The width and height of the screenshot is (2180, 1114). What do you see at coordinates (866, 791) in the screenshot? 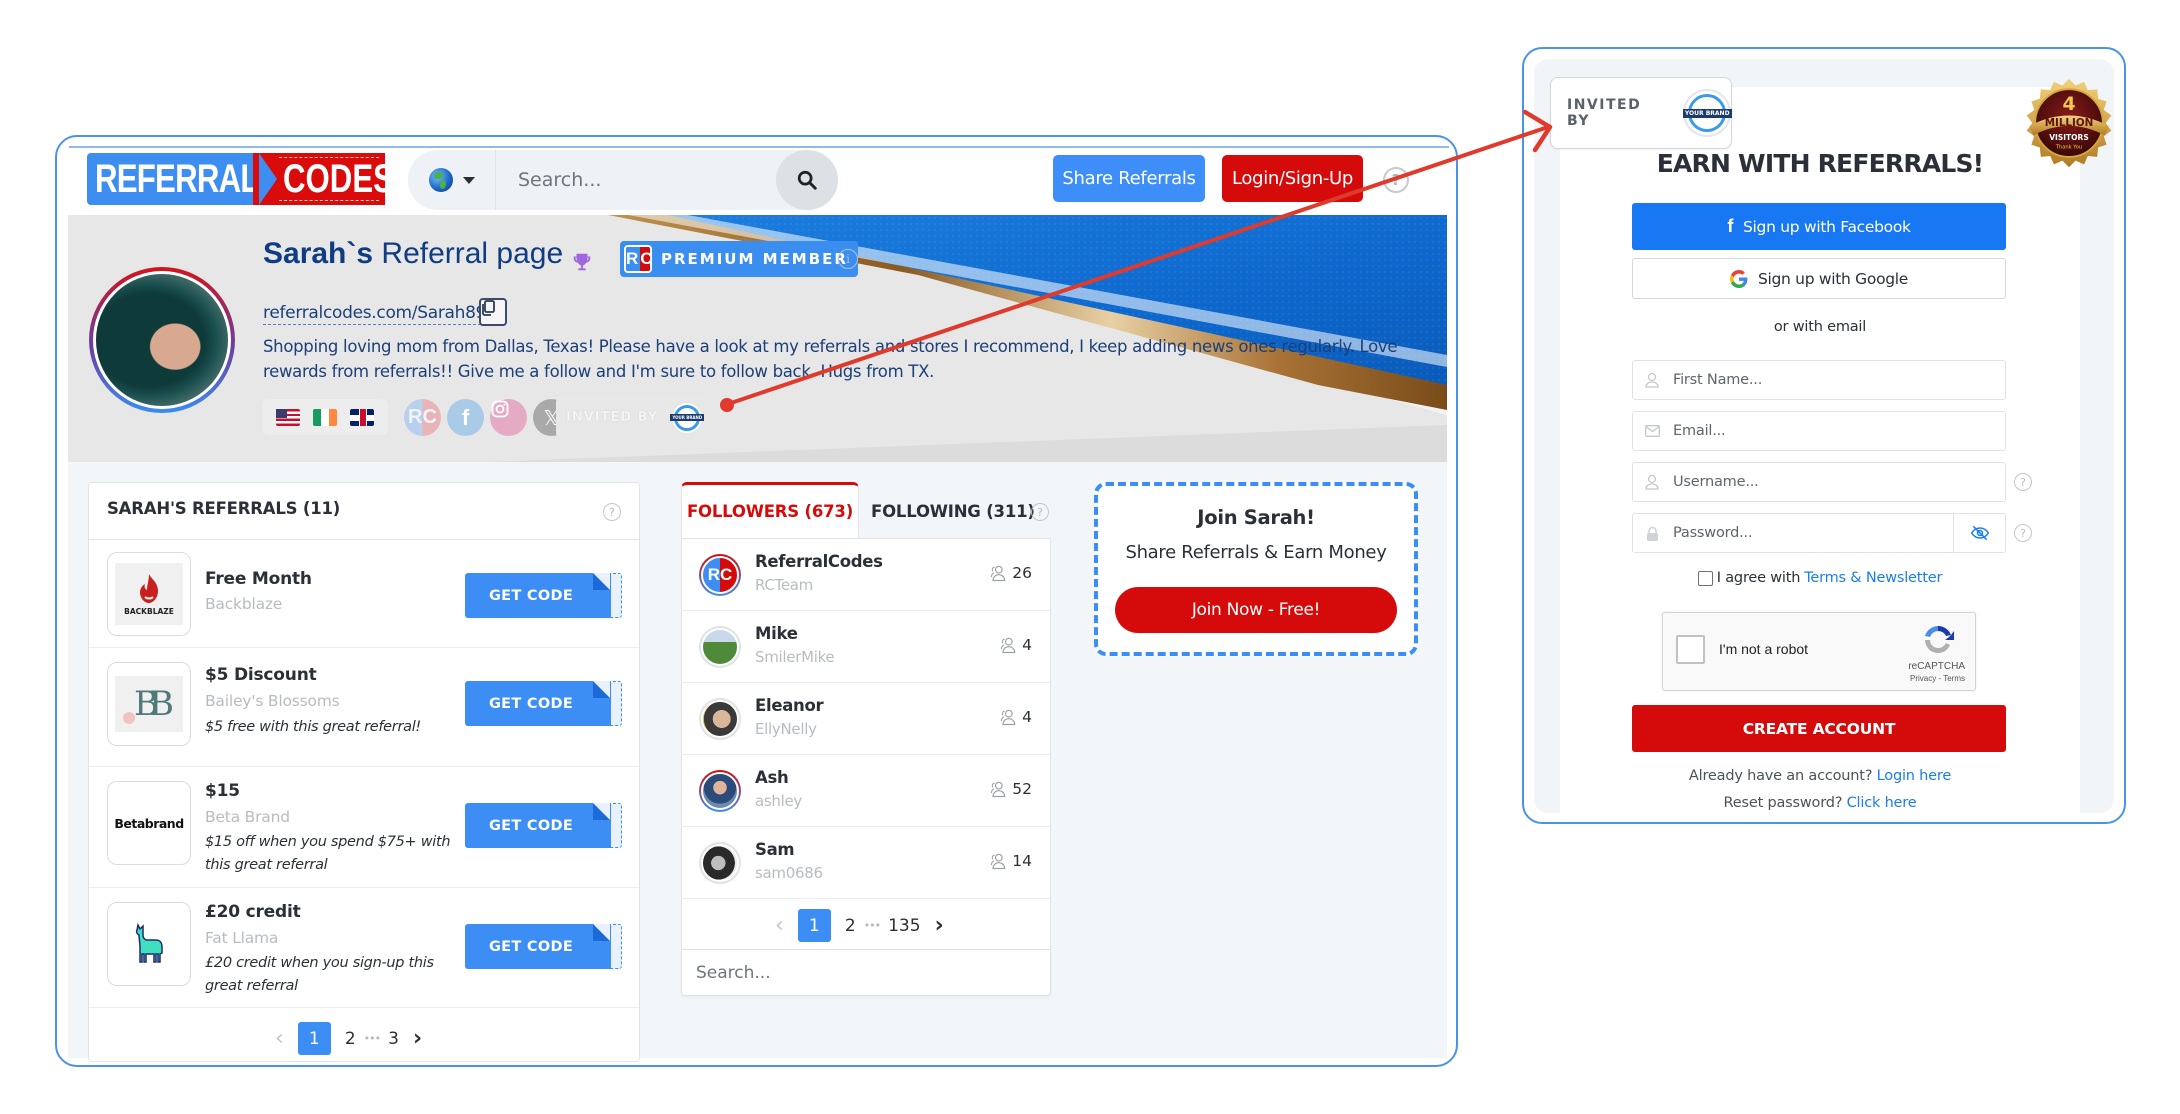
I see `follower-item: Ash ashley 52` at bounding box center [866, 791].